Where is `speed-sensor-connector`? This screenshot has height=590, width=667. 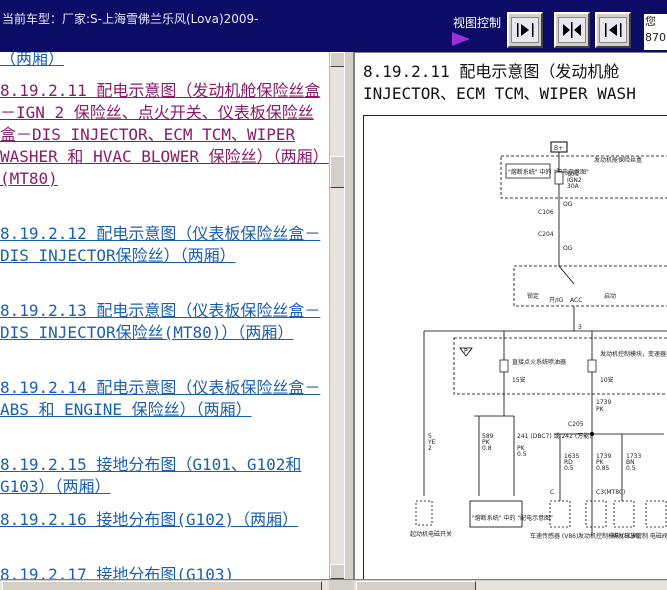
speed-sensor-connector is located at coordinates (560, 514).